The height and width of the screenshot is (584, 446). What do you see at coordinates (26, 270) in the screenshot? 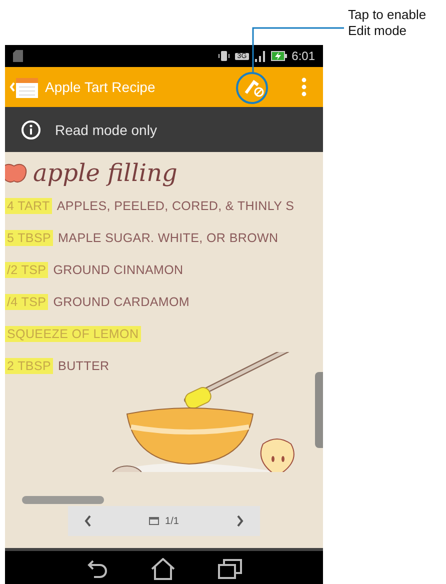
I see `highlighted-text: /2 TSP` at bounding box center [26, 270].